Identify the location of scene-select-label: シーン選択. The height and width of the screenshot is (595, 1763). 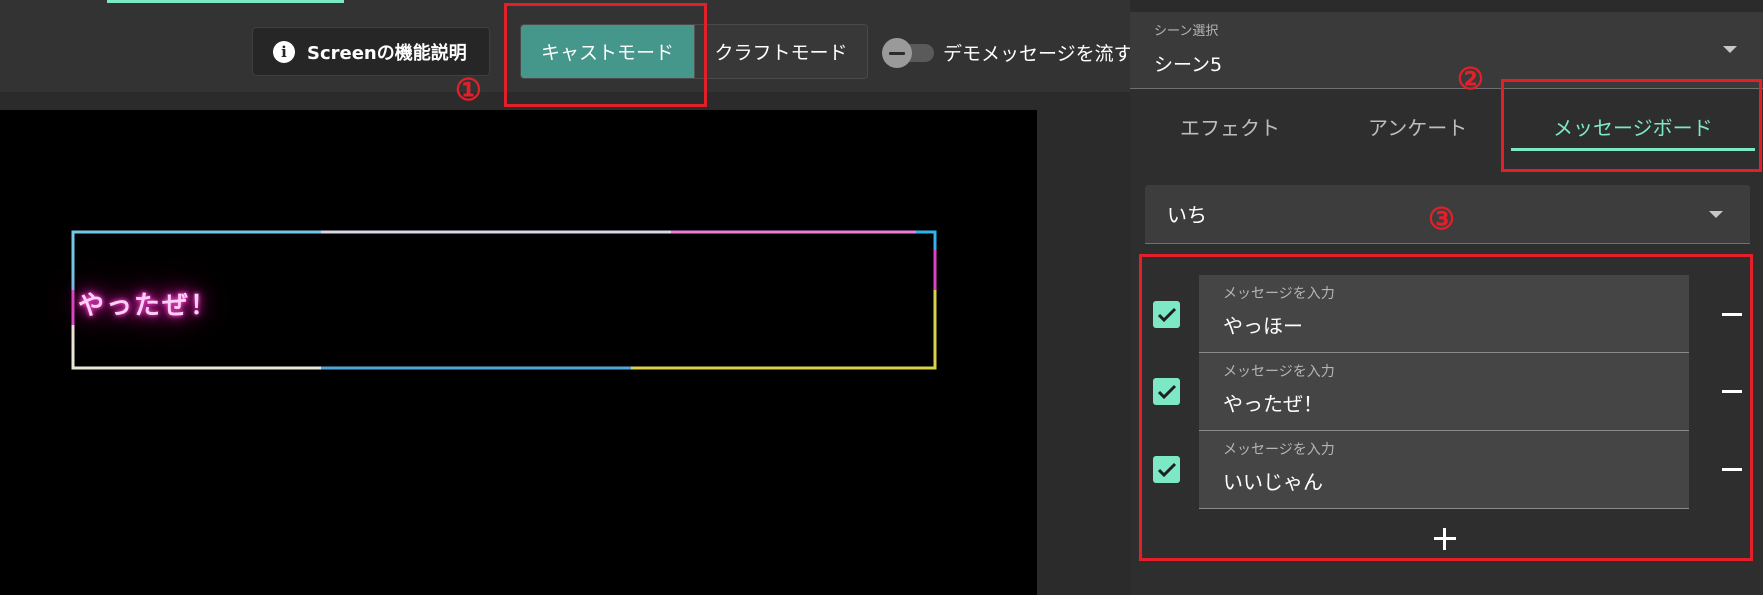
(1186, 31).